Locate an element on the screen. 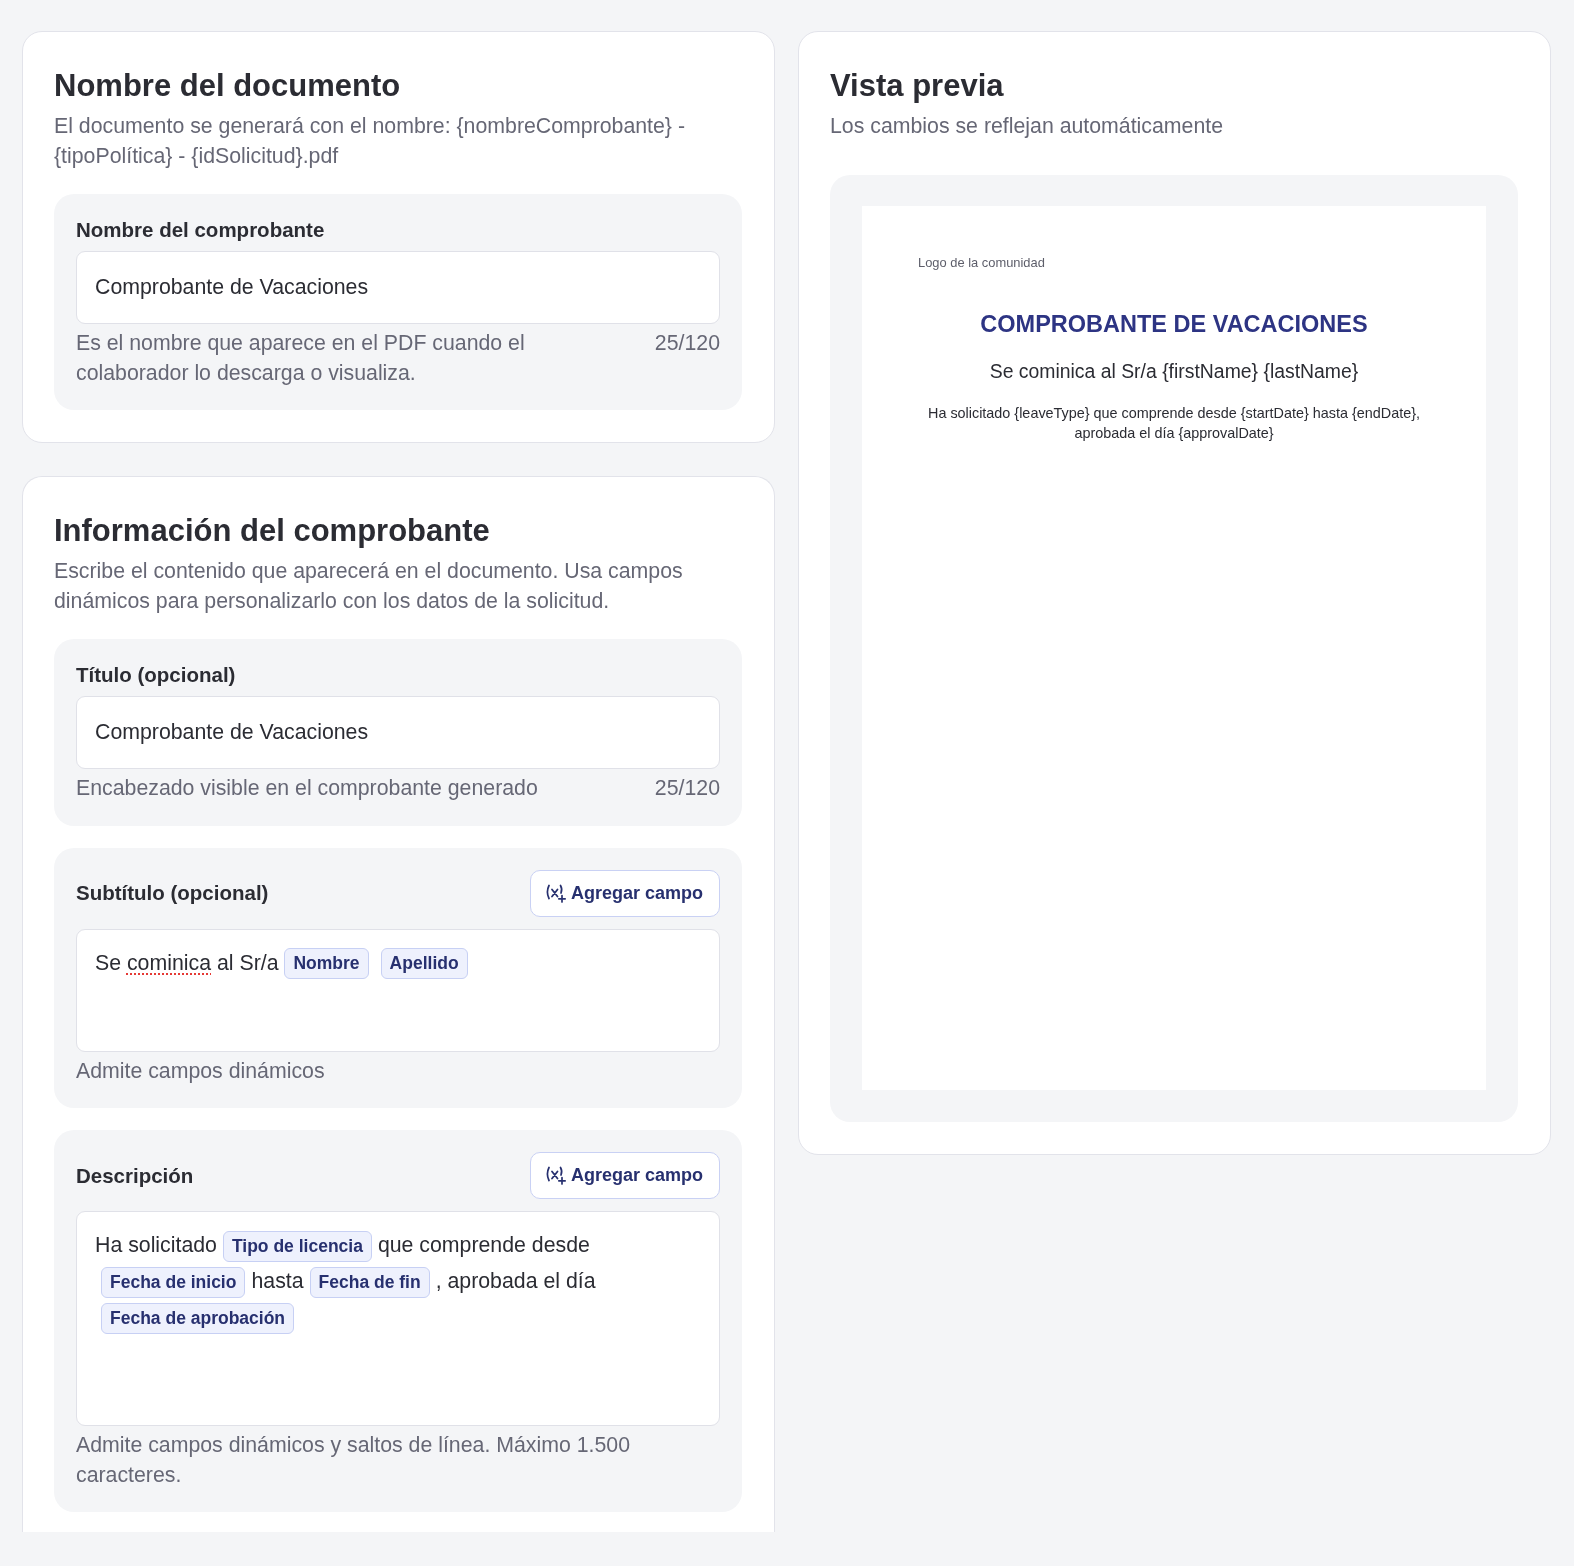  helper-text: Encabezado visible en el comprobante generado is located at coordinates (307, 788).